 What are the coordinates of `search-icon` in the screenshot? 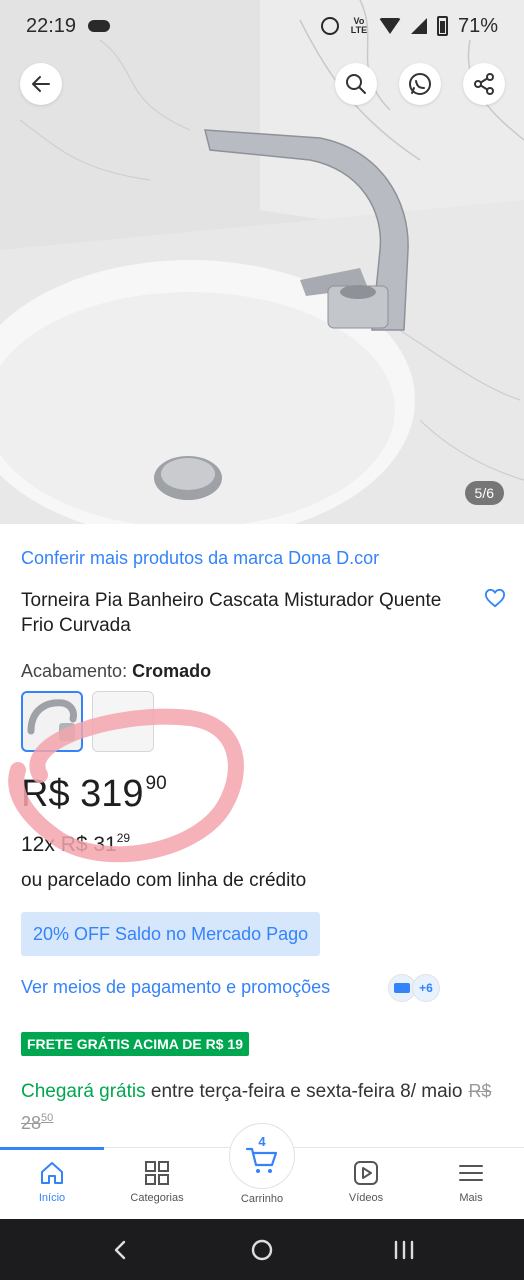 It's located at (356, 84).